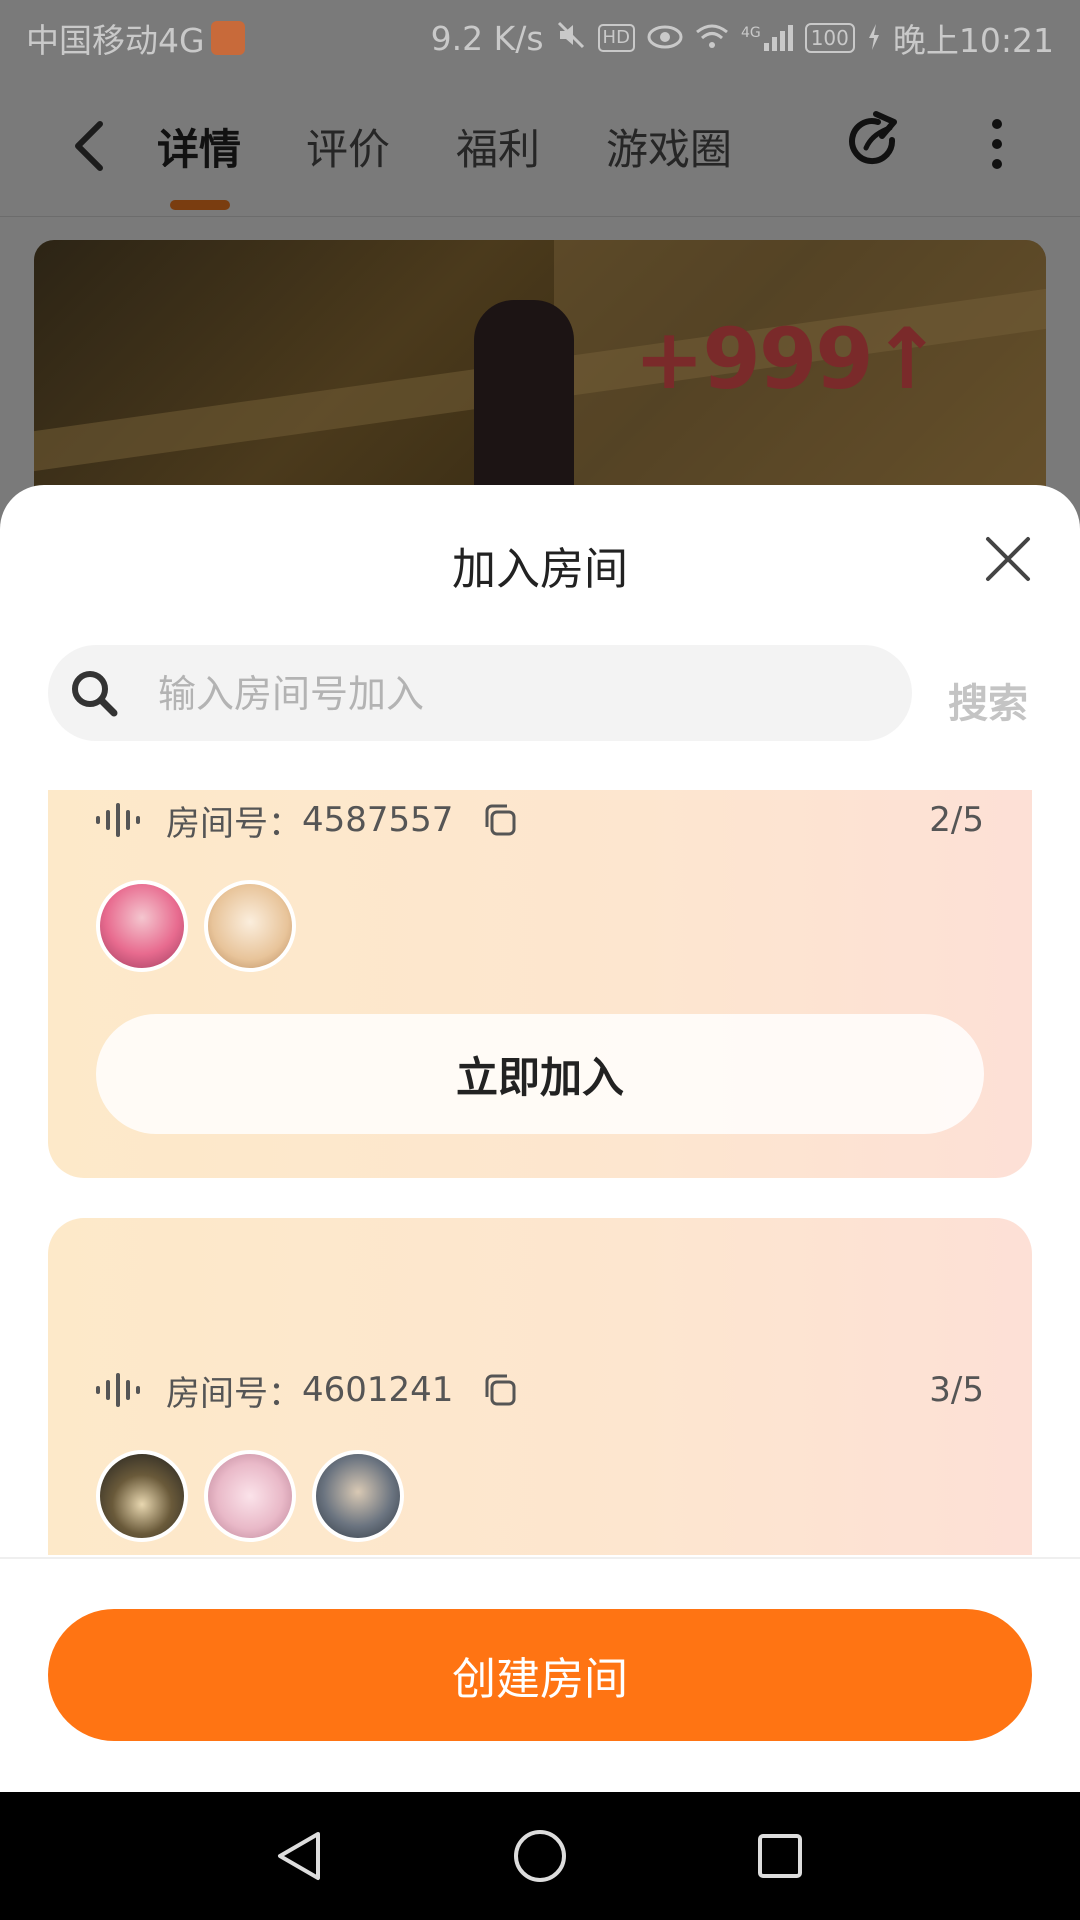 The image size is (1080, 1920). I want to click on system-home-icon, so click(540, 1856).